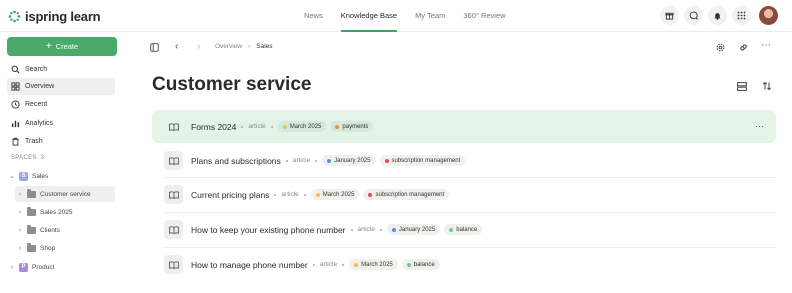 The height and width of the screenshot is (293, 792). Describe the element at coordinates (352, 160) in the screenshot. I see `tag-label: January 2025` at that location.